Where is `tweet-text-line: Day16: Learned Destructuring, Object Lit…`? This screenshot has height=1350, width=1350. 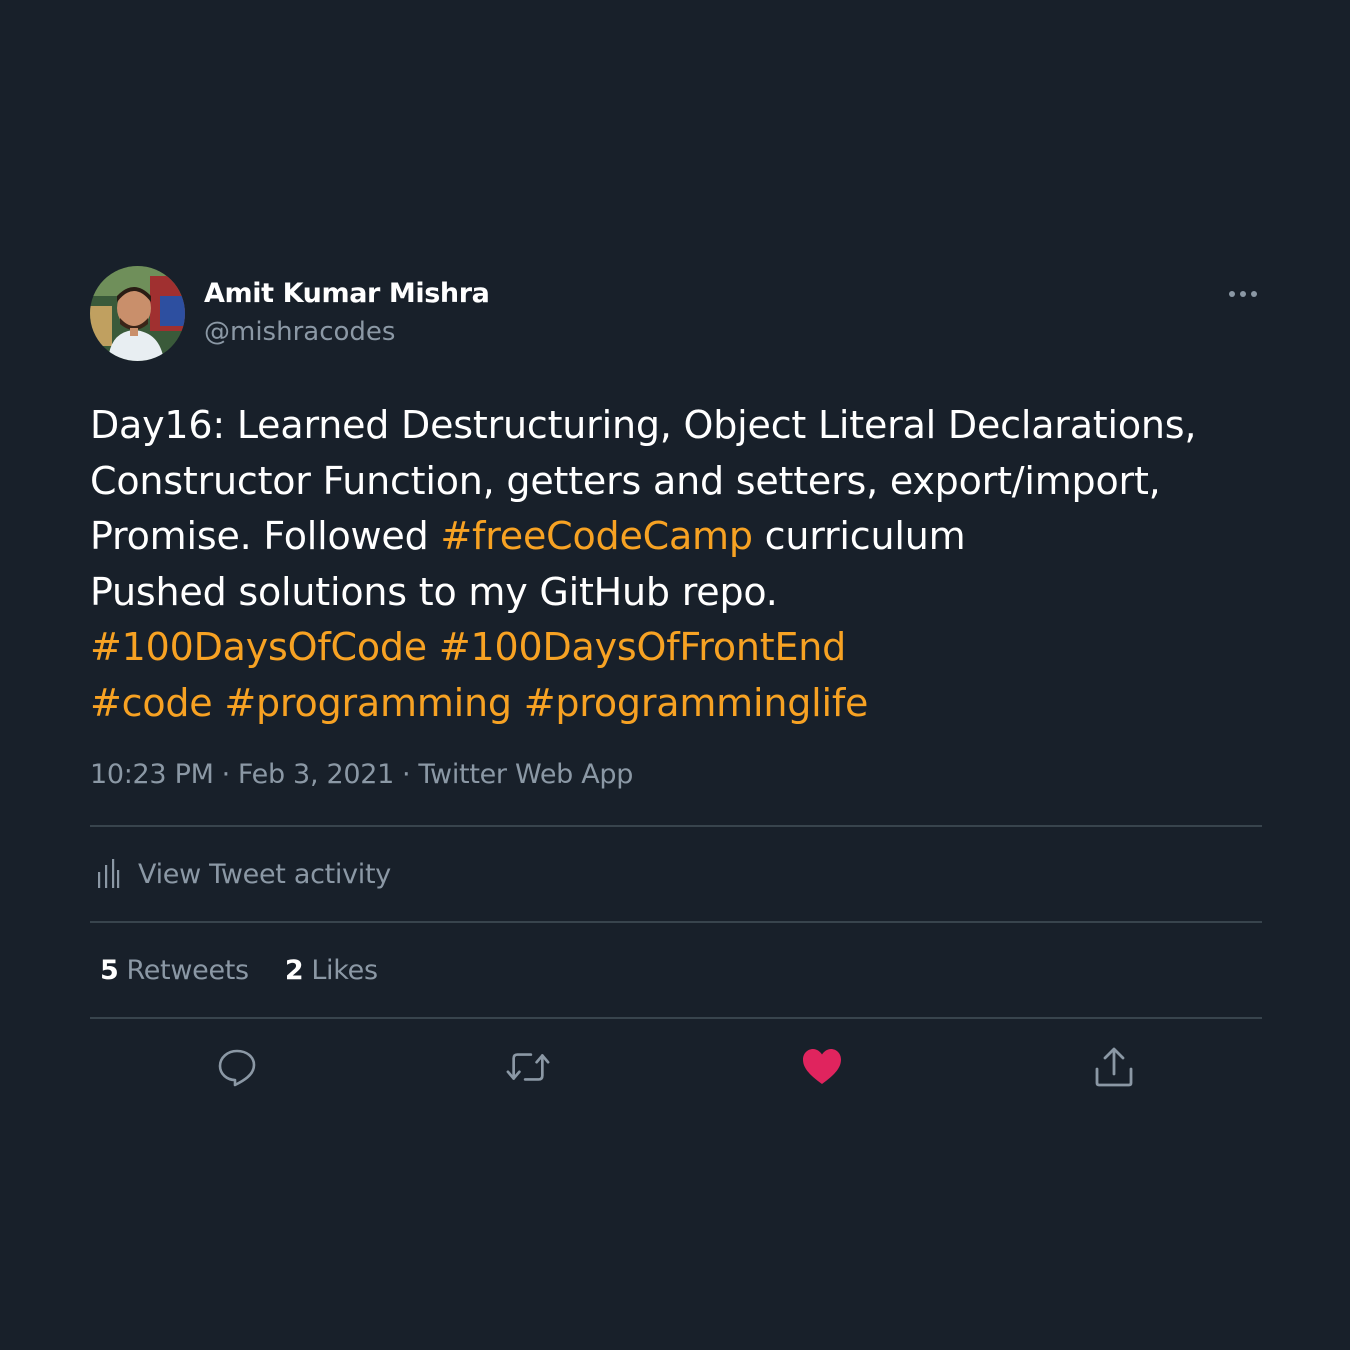 tweet-text-line: Day16: Learned Destructuring, Object Lit… is located at coordinates (676, 426).